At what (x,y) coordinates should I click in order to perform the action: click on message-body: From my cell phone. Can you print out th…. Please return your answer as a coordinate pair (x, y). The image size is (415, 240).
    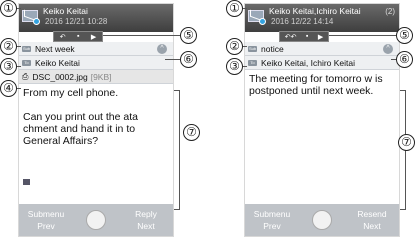
    Looking at the image, I should click on (96, 117).